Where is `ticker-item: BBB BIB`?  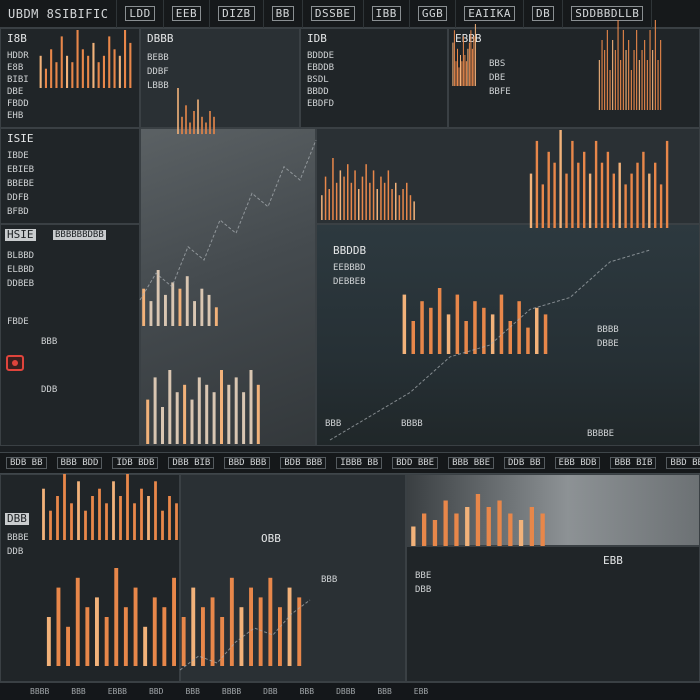 ticker-item: BBB BIB is located at coordinates (633, 463).